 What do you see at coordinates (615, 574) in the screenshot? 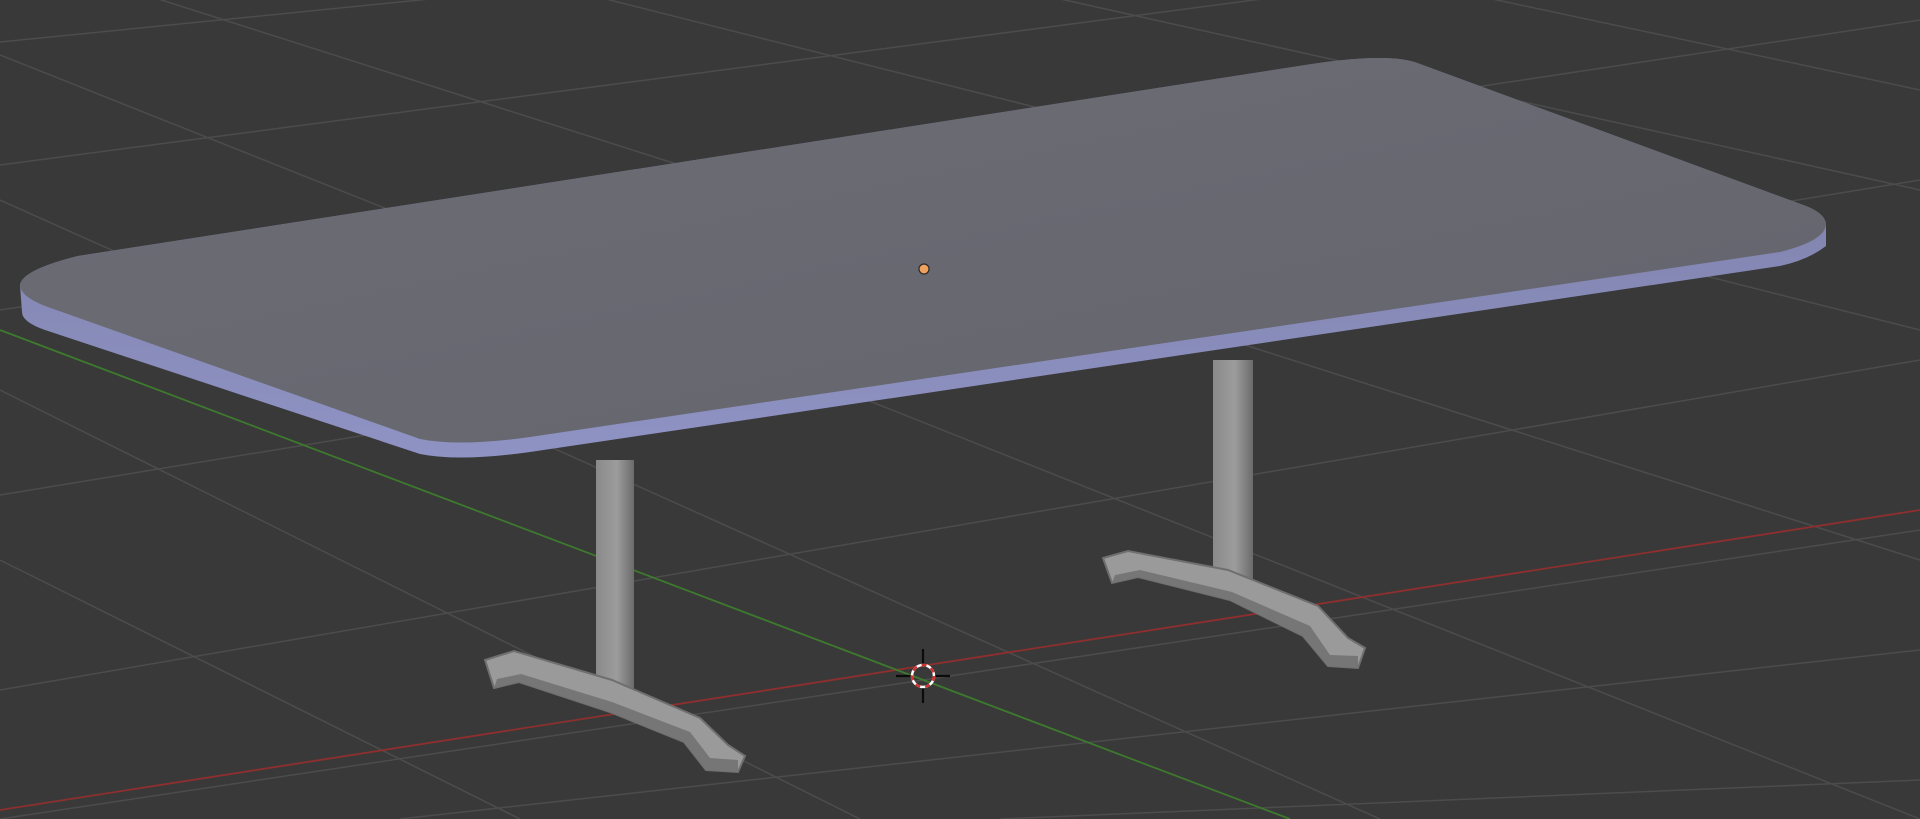
I see `front-leg-post` at bounding box center [615, 574].